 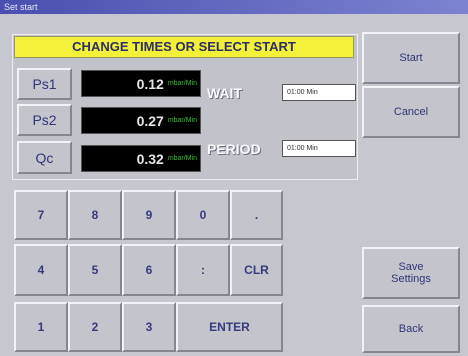 What do you see at coordinates (256, 270) in the screenshot?
I see `clear-button: CLR` at bounding box center [256, 270].